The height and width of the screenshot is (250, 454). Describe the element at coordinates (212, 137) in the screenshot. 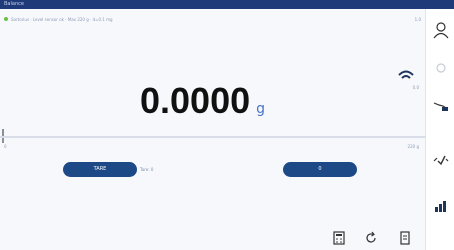

I see `range-bar` at that location.